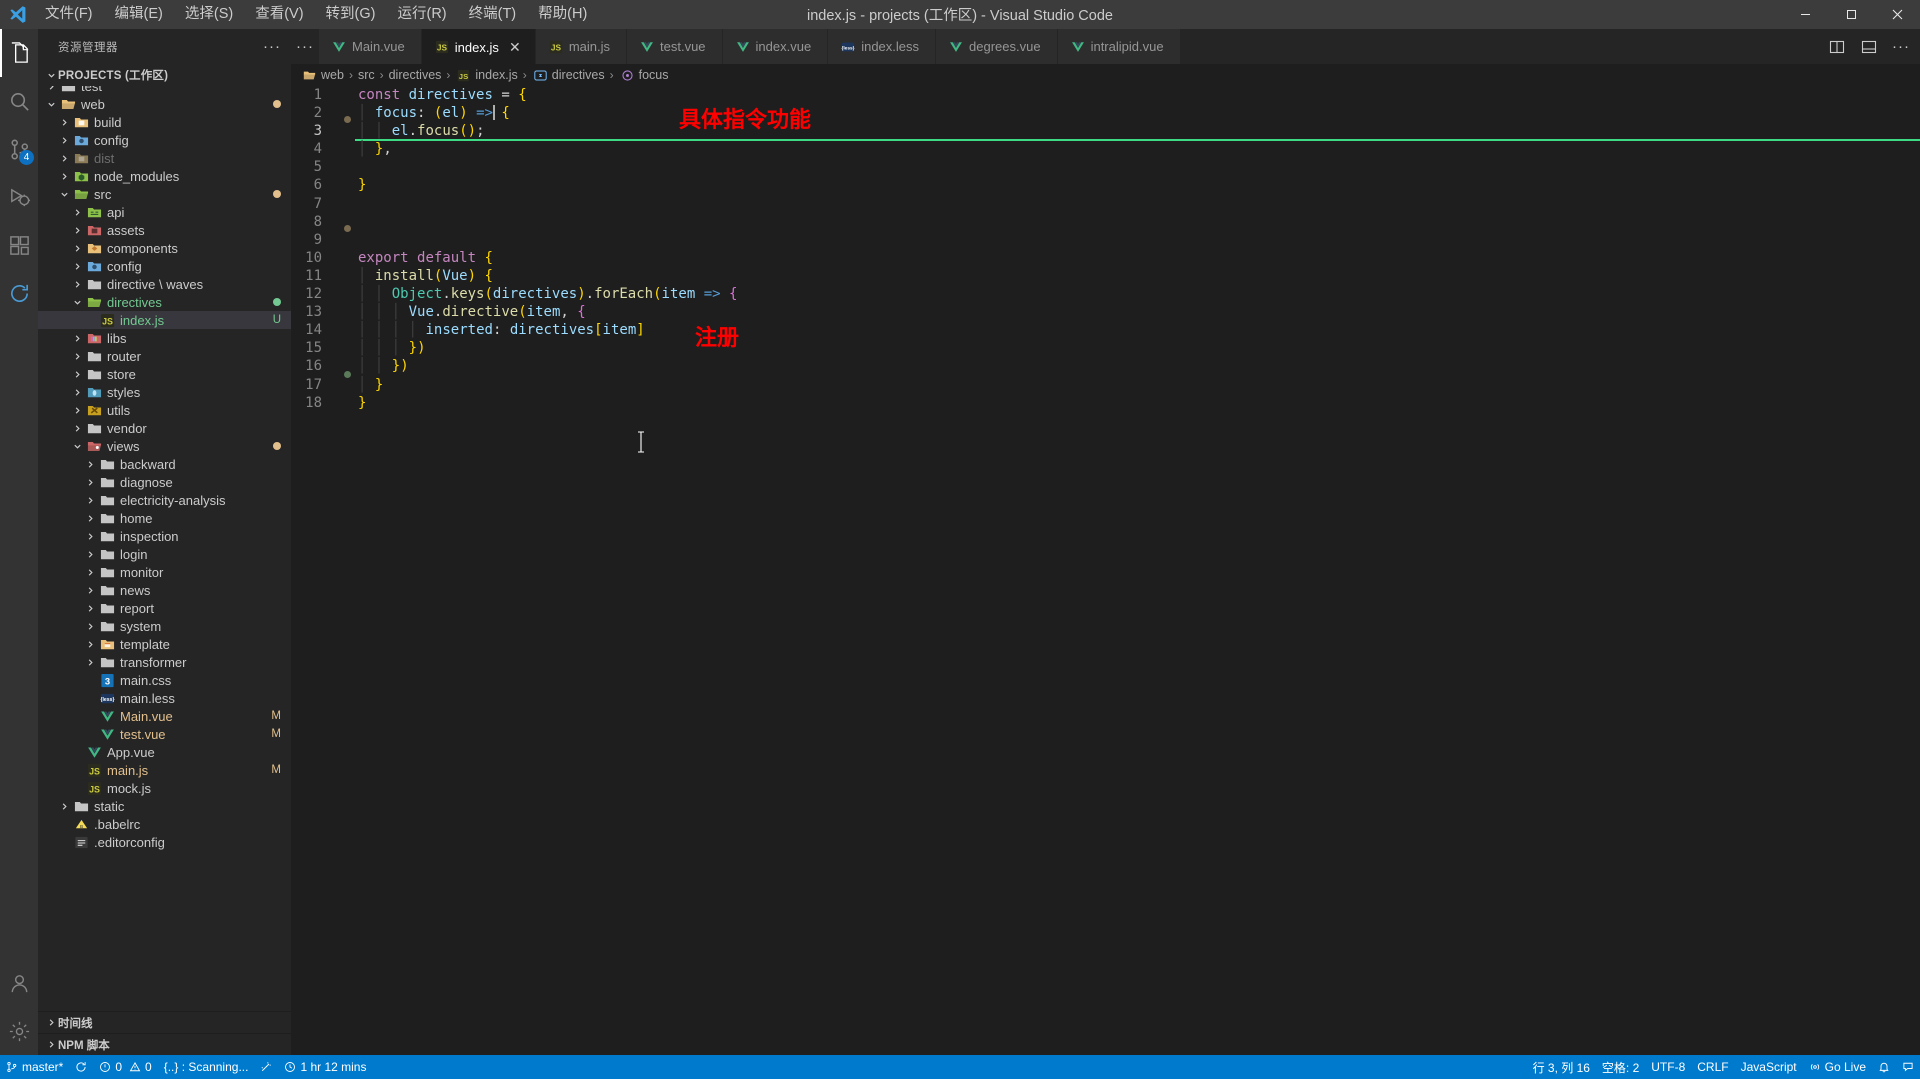 Image resolution: width=1920 pixels, height=1079 pixels. What do you see at coordinates (486, 75) in the screenshot?
I see `breadcrumb-index-js: JS index.js` at bounding box center [486, 75].